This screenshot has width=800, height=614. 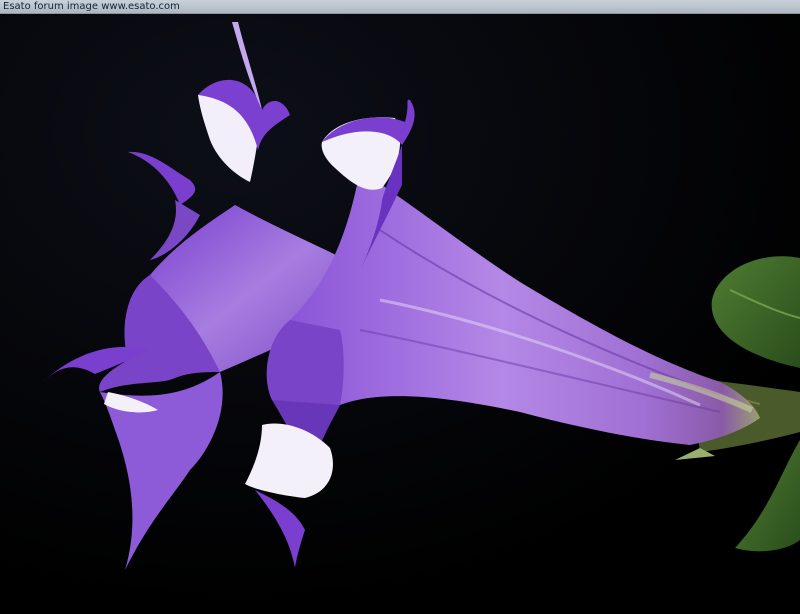 I want to click on watermark-text: Esato forum image www.esato.com, so click(x=91, y=6).